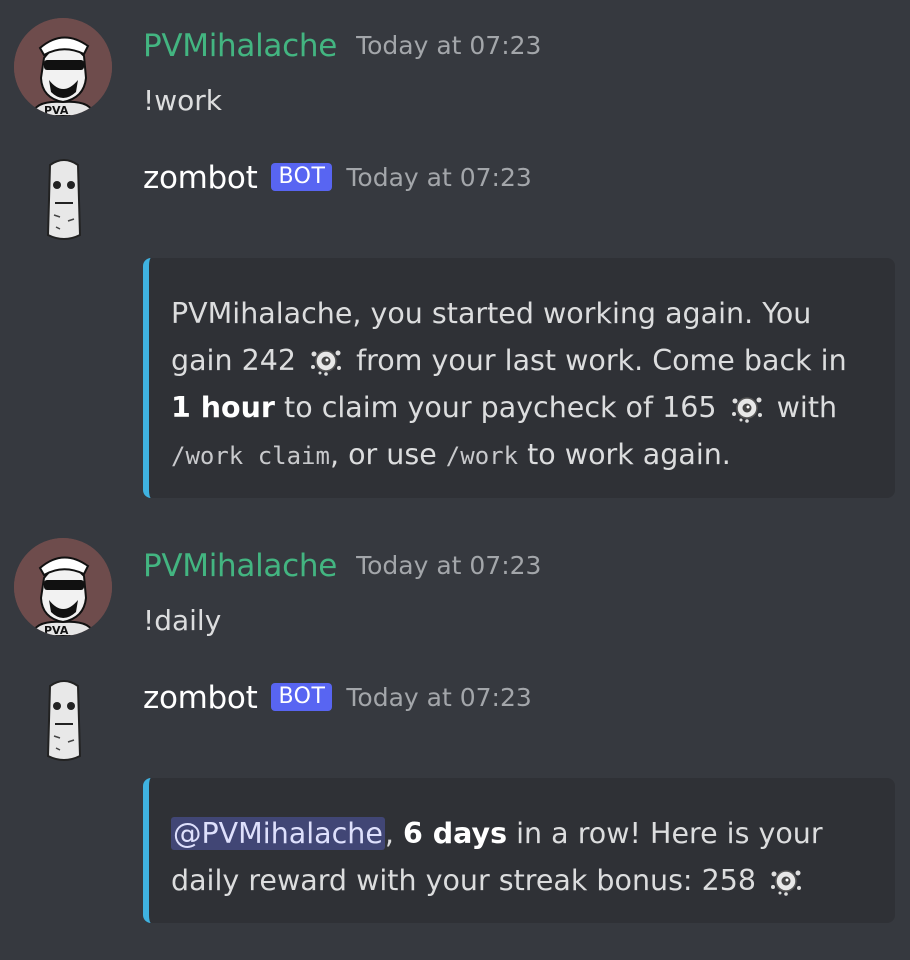 This screenshot has height=960, width=910. What do you see at coordinates (223, 407) in the screenshot?
I see `embed-bold-text: 1 hour` at bounding box center [223, 407].